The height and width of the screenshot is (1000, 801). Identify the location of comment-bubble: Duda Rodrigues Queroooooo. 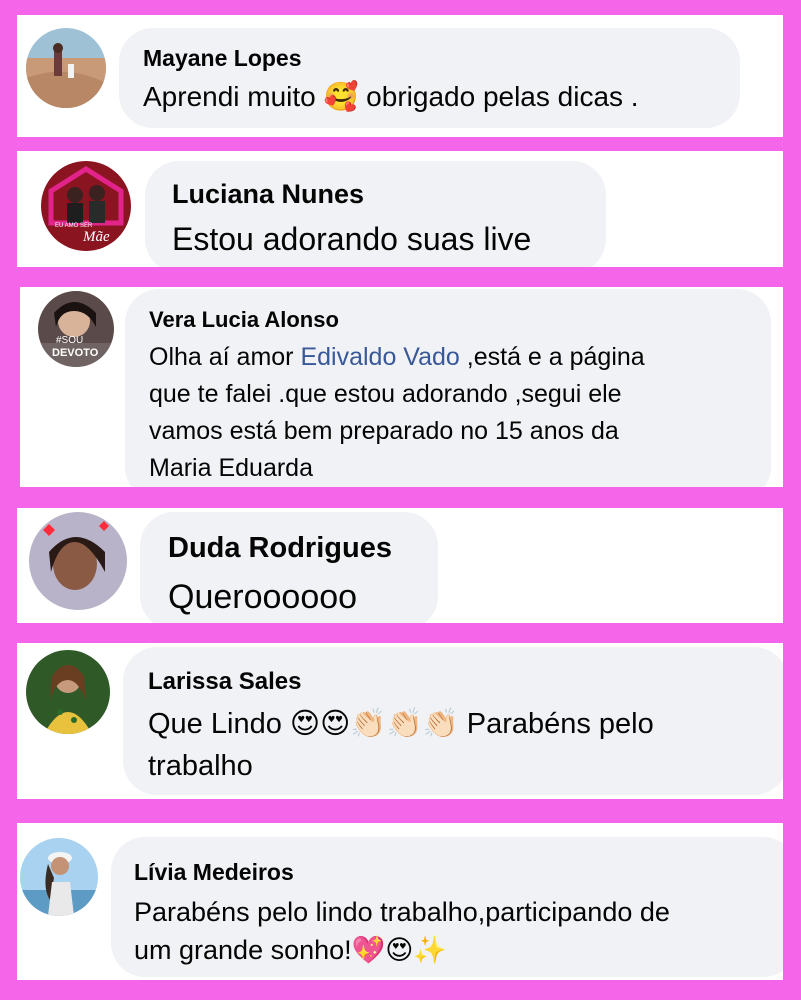
(289, 567).